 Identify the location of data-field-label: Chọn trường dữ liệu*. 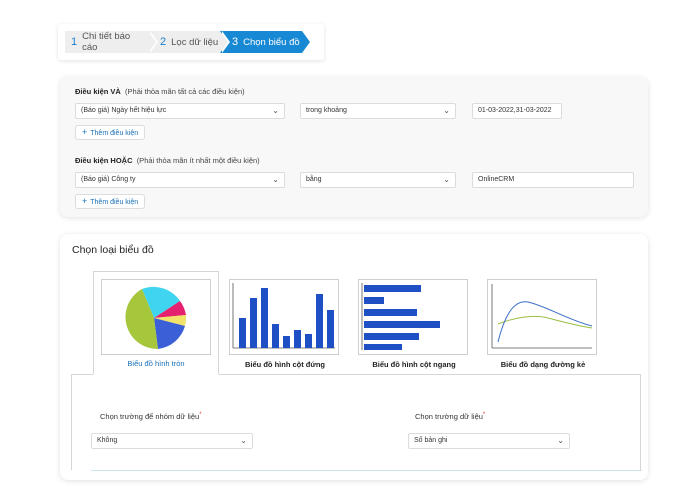
(450, 416).